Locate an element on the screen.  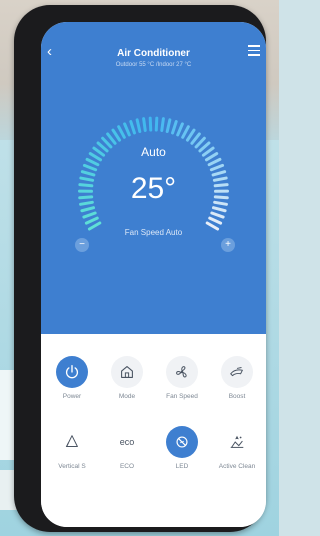
led-label: LED is located at coordinates (182, 466).